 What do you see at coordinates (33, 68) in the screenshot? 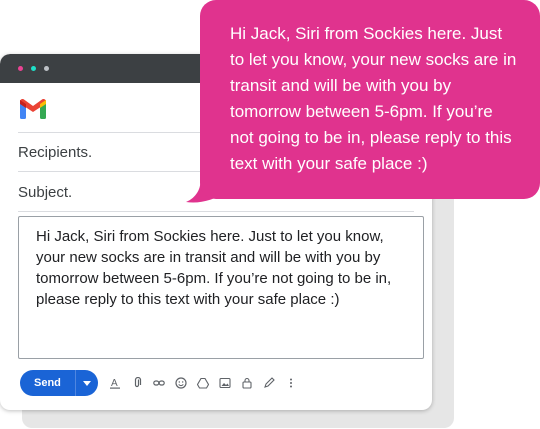
I see `minimize-dot` at bounding box center [33, 68].